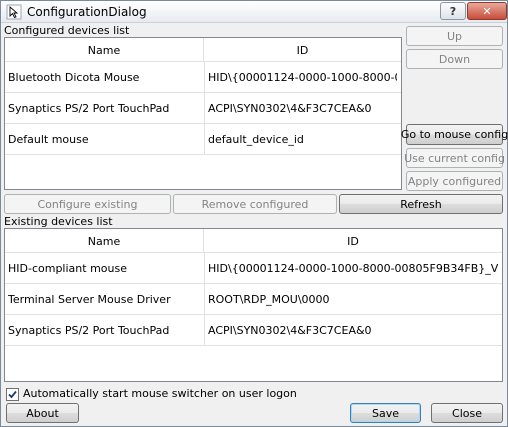  What do you see at coordinates (454, 36) in the screenshot?
I see `up-button: Up` at bounding box center [454, 36].